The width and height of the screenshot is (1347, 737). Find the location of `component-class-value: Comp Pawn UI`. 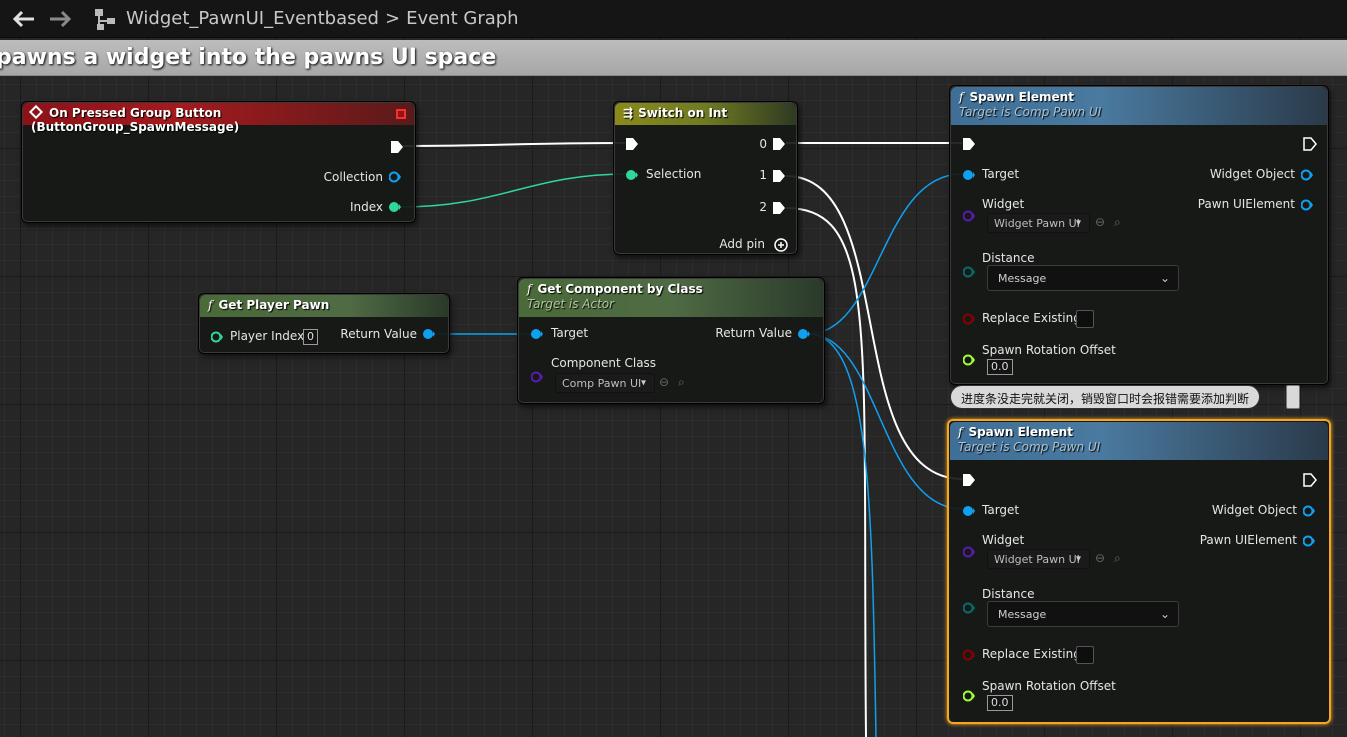

component-class-value: Comp Pawn UI is located at coordinates (602, 383).